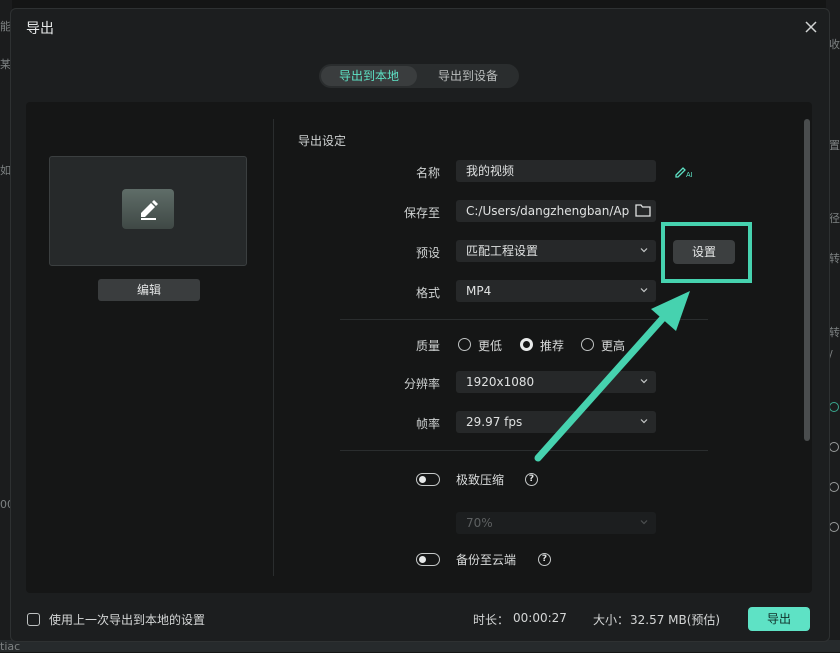 The width and height of the screenshot is (840, 653). Describe the element at coordinates (494, 422) in the screenshot. I see `framerate-value: 29.97 fps` at that location.